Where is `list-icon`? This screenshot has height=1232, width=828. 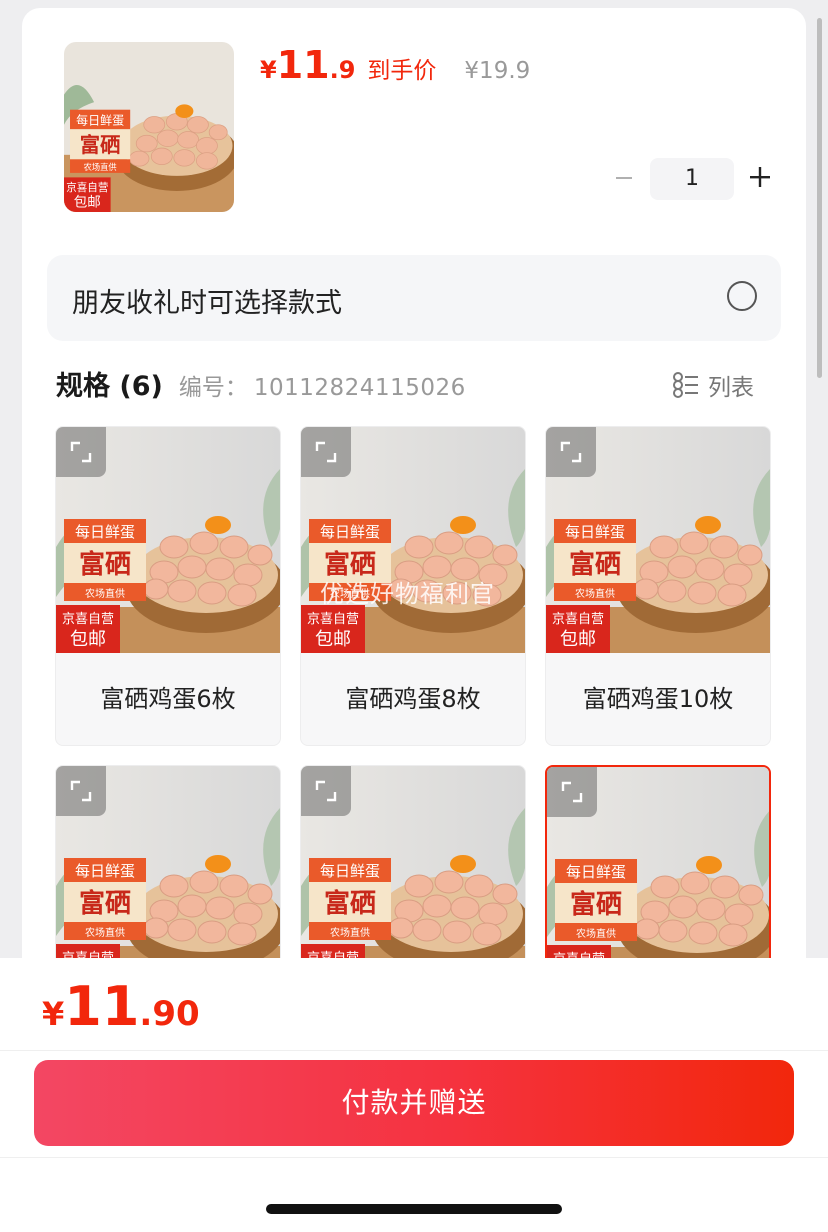
list-icon is located at coordinates (685, 385).